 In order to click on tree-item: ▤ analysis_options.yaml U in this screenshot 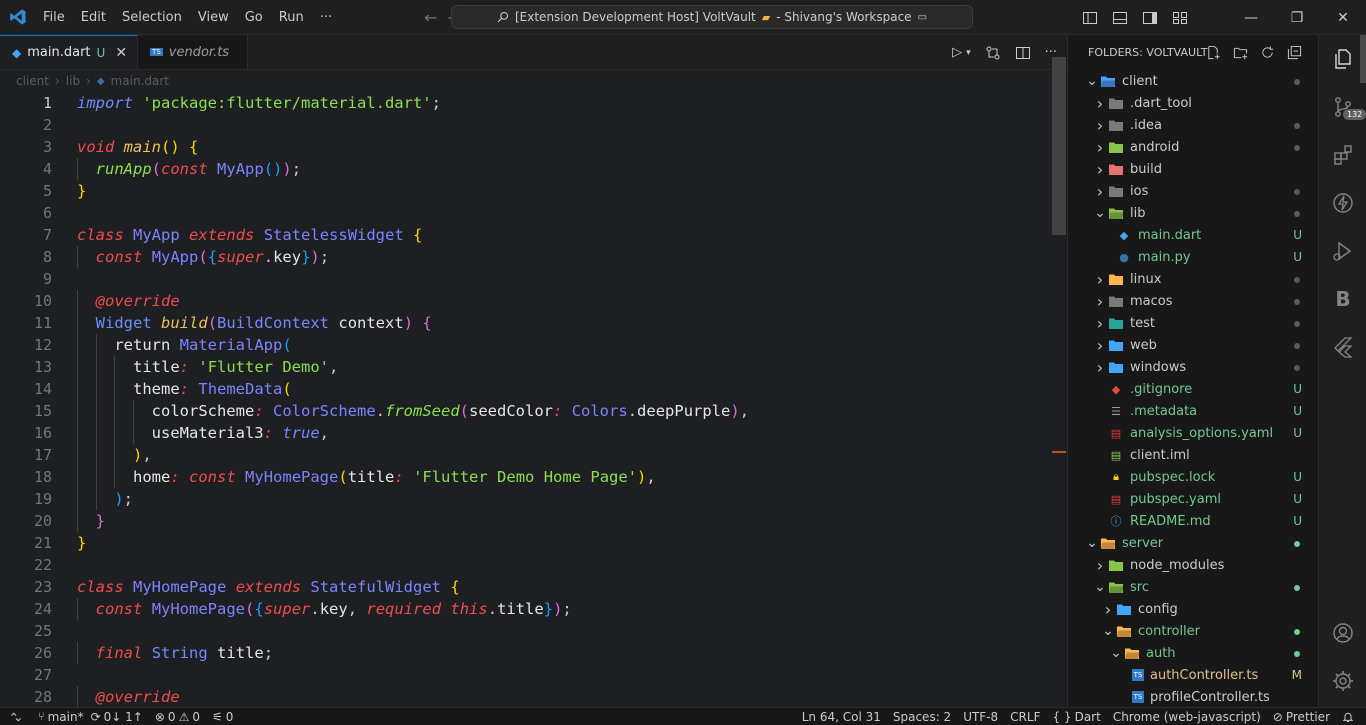, I will do `click(1193, 433)`.